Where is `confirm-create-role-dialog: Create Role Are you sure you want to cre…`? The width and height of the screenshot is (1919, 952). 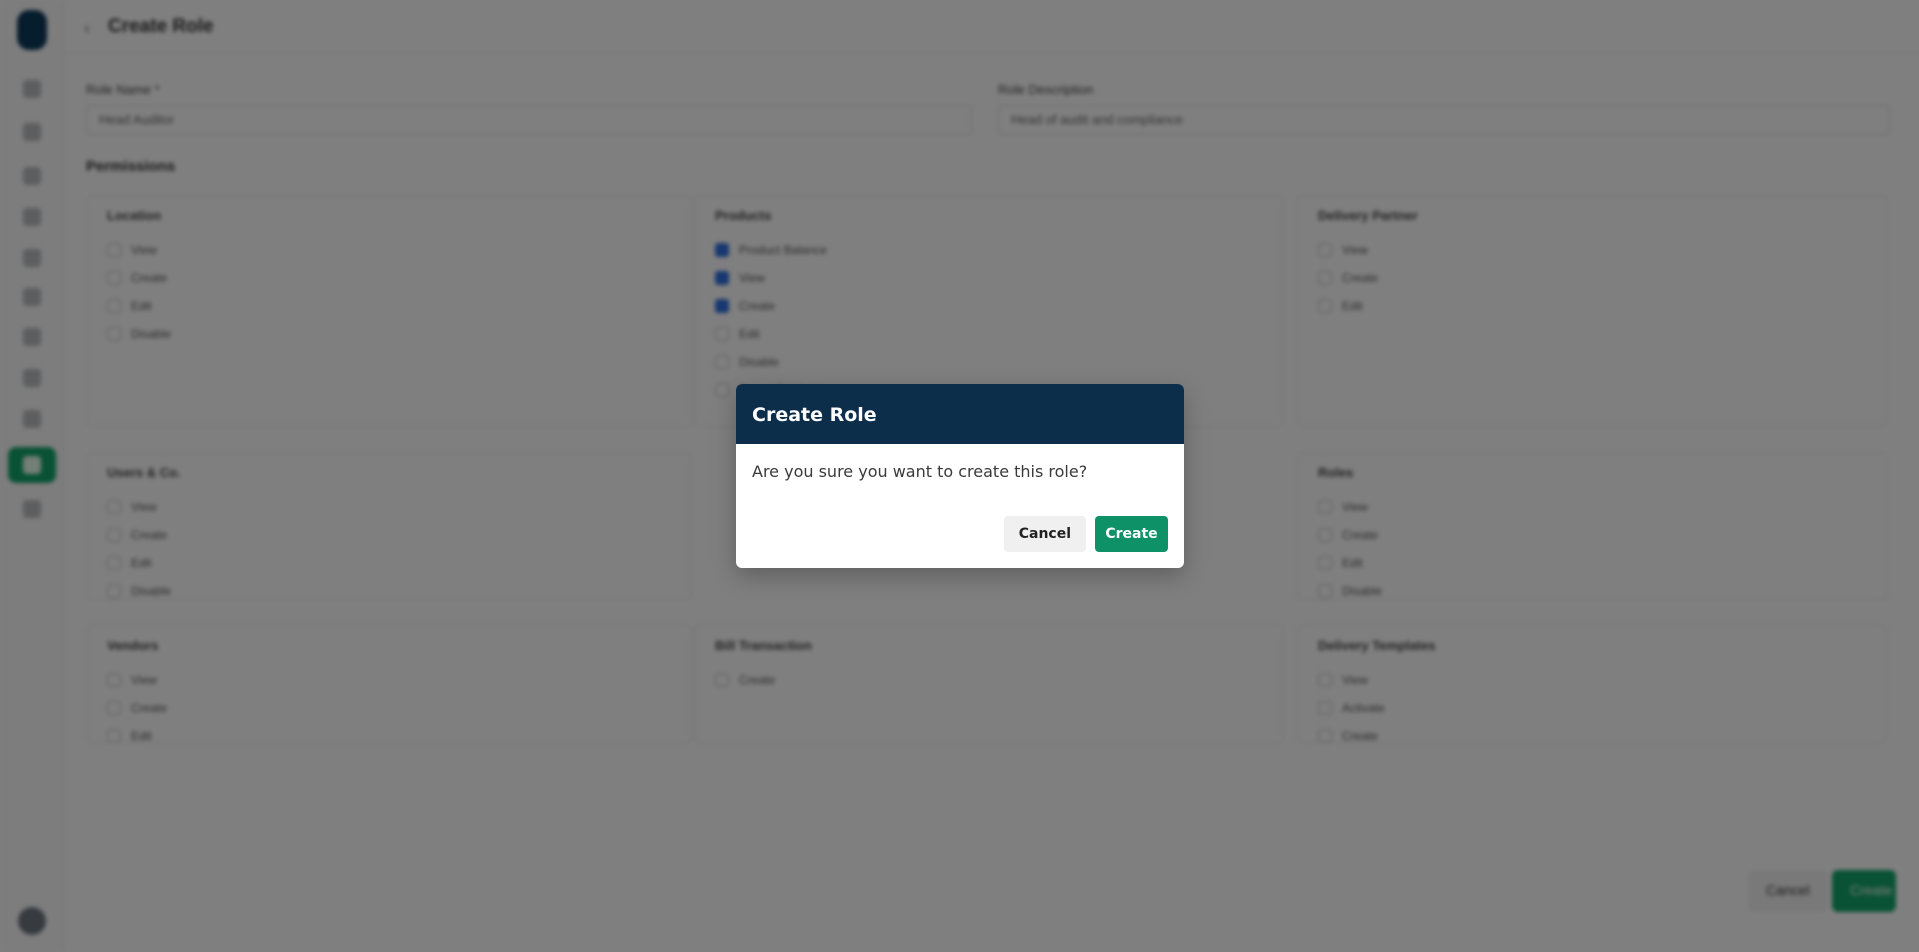
confirm-create-role-dialog: Create Role Are you sure you want to cre… is located at coordinates (960, 476).